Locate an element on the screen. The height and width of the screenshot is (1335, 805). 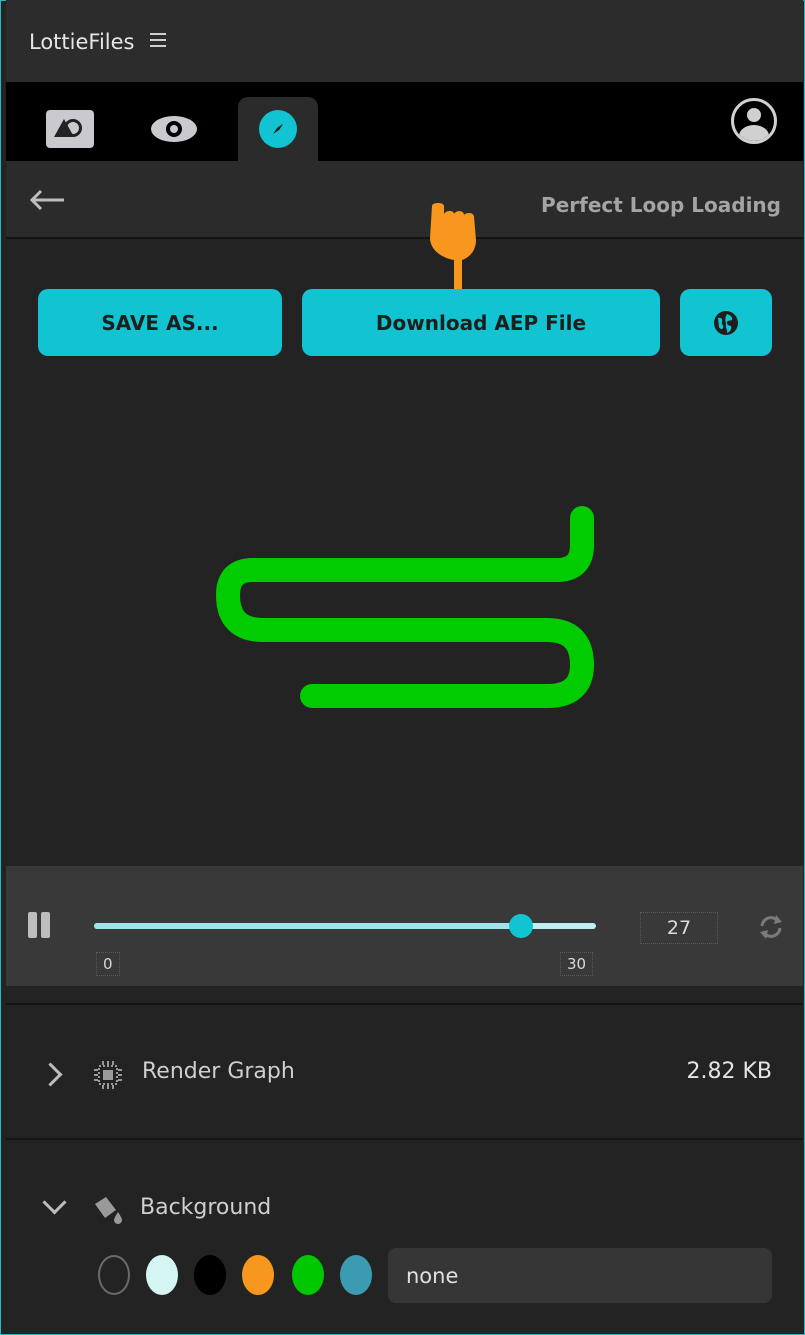
globe-button is located at coordinates (726, 322).